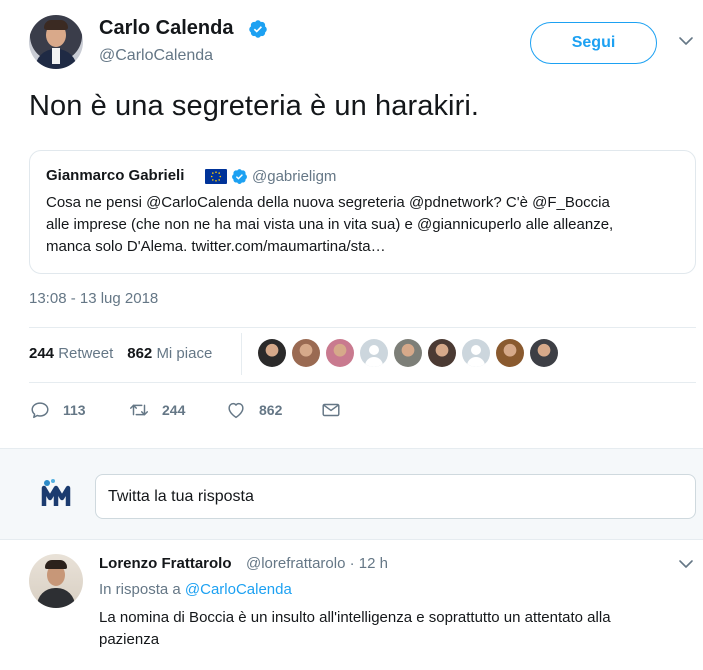  I want to click on tweet-actions: 113 244 862, so click(191, 410).